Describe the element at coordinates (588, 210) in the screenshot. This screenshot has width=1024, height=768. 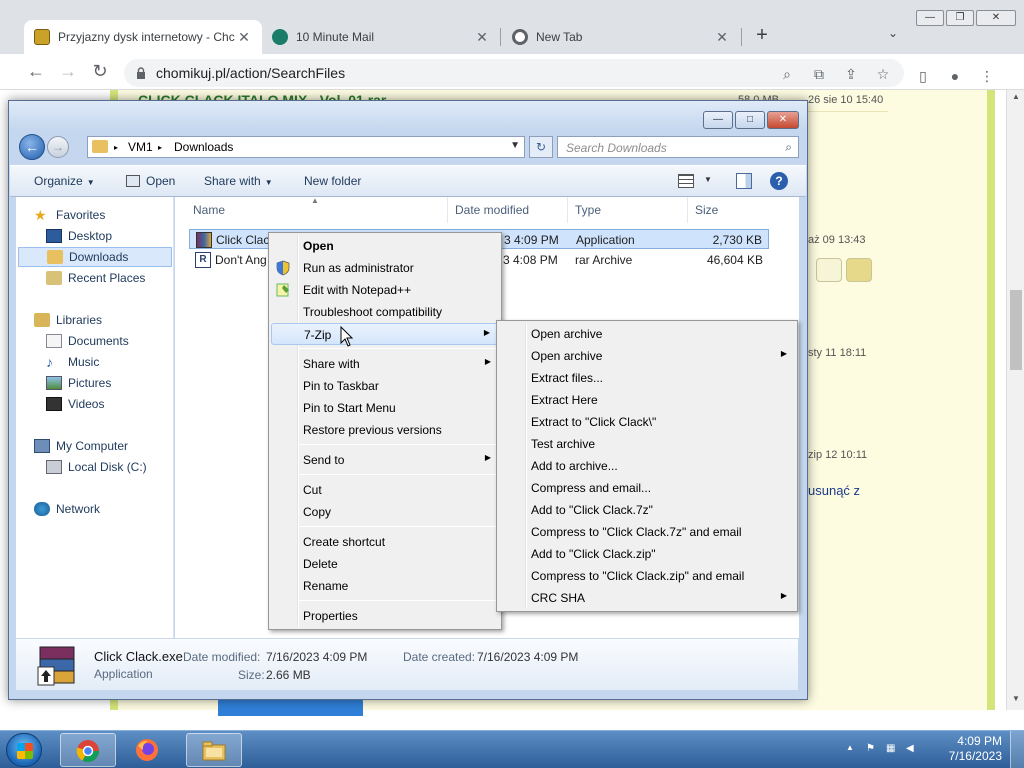
I see `column-header-type: Type` at that location.